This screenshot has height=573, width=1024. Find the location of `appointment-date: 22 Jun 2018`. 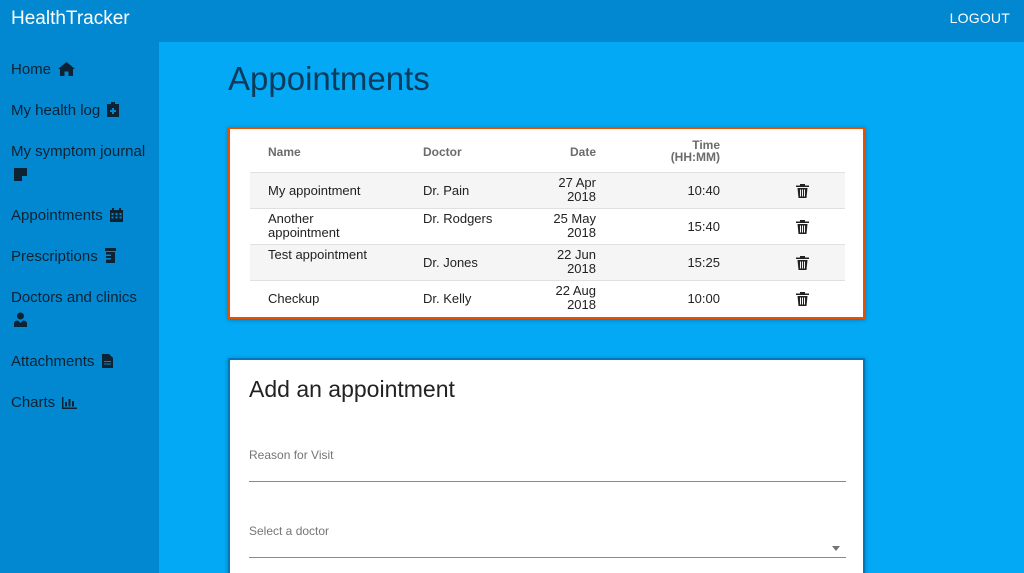

appointment-date: 22 Jun 2018 is located at coordinates (556, 262).